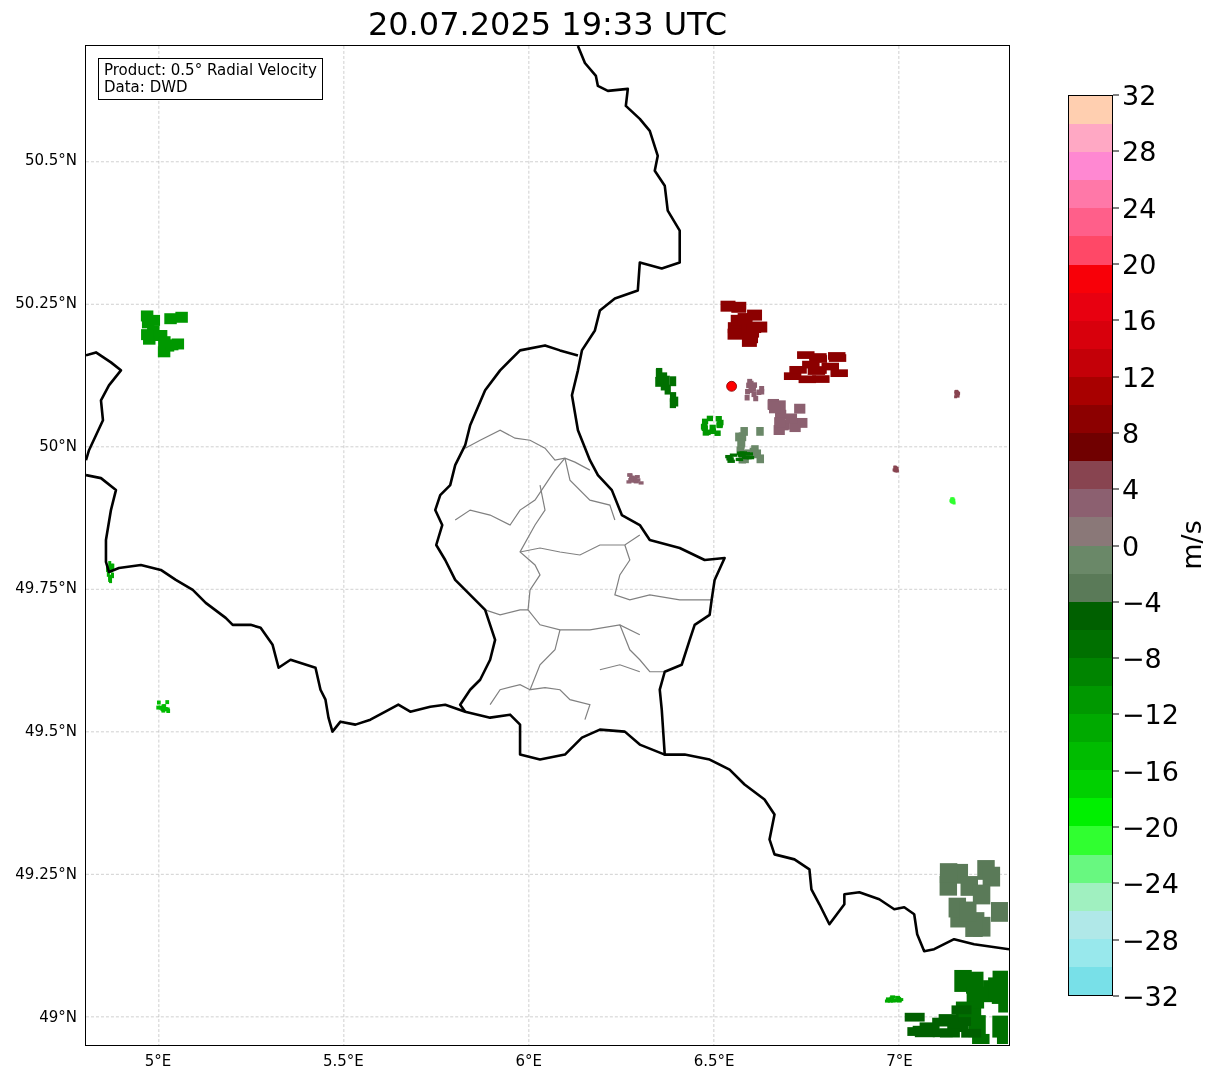 The height and width of the screenshot is (1081, 1225). Describe the element at coordinates (529, 1061) in the screenshot. I see `longitude-label: 6°E` at that location.